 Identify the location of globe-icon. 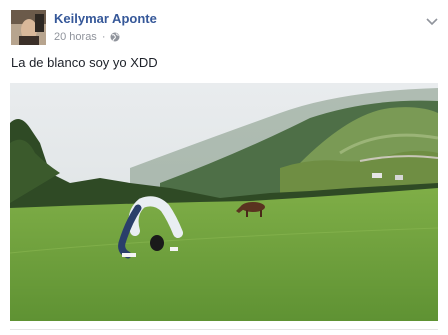
(115, 37).